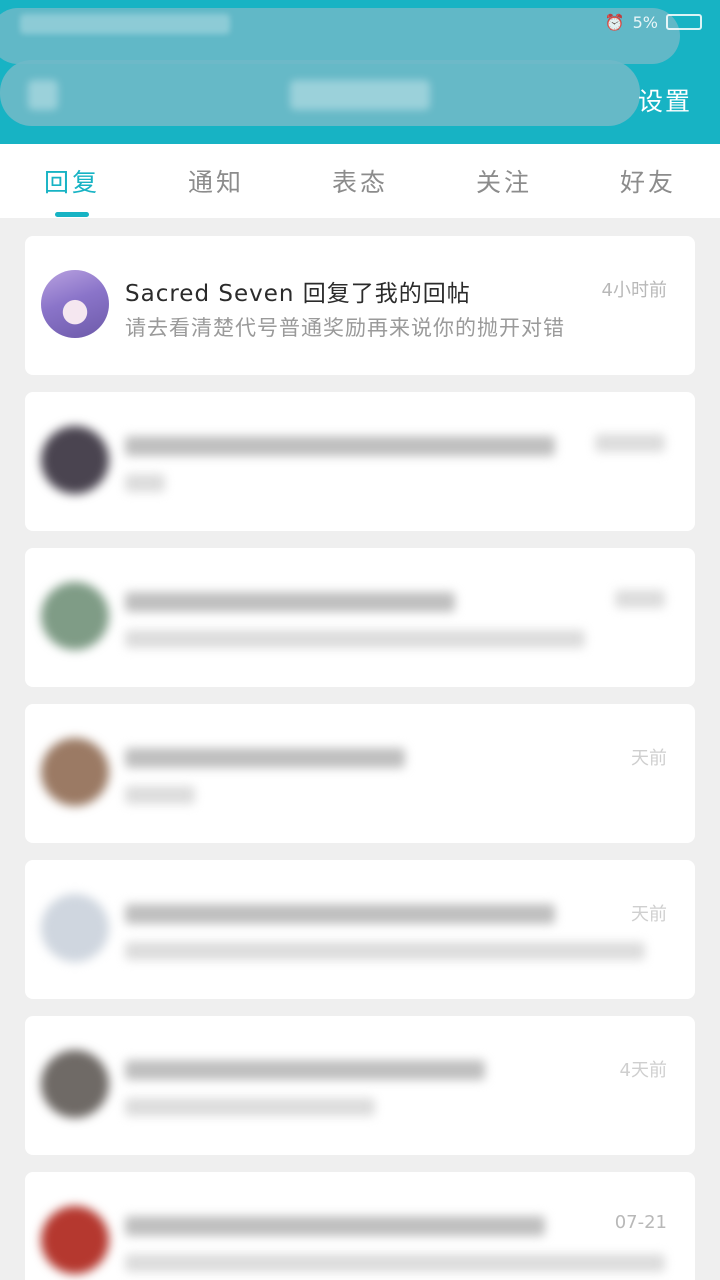 The width and height of the screenshot is (720, 1280). I want to click on message-time: 4天前, so click(643, 1070).